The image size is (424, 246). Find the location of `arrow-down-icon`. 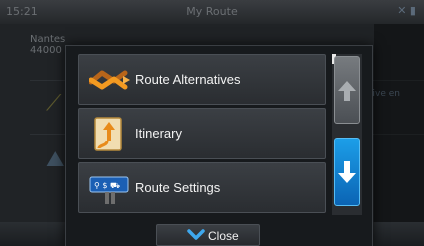

arrow-down-icon is located at coordinates (347, 172).